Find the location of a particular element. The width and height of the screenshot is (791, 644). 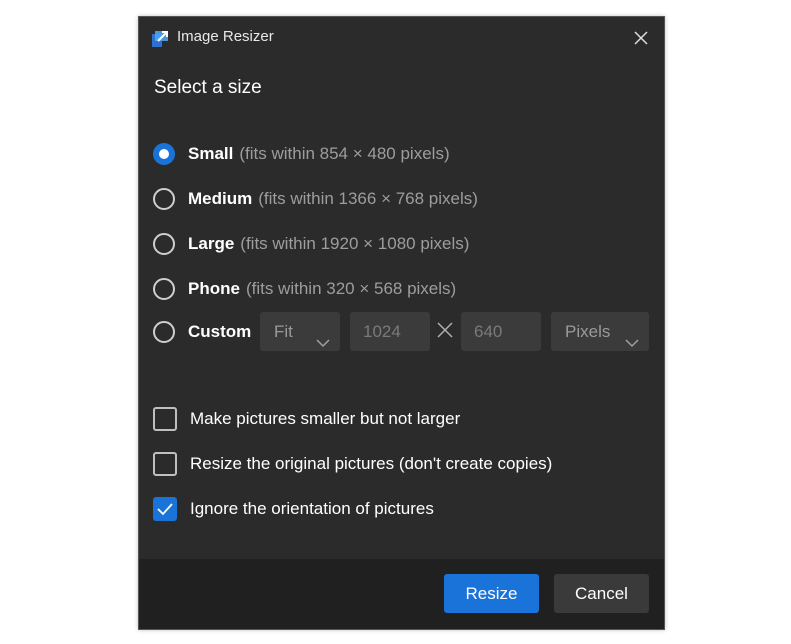

size-option-custom: Custom is located at coordinates (202, 332).